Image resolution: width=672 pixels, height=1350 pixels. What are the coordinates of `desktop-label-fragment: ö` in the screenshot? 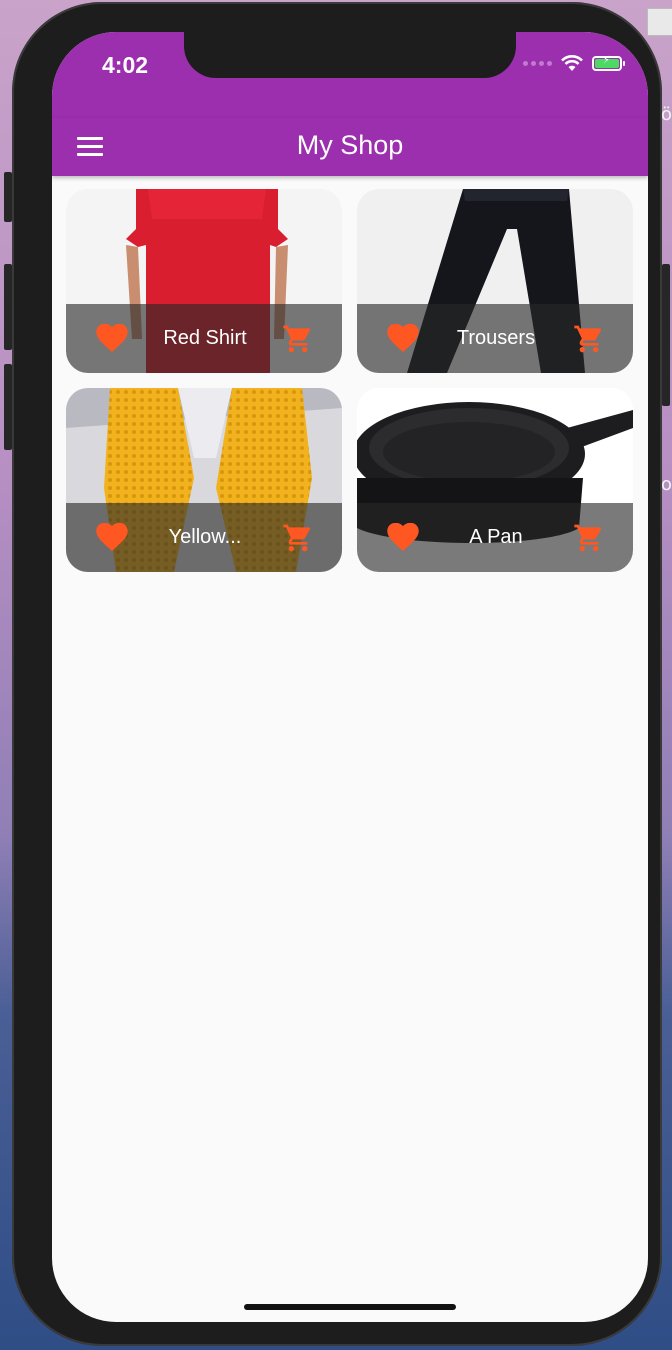 It's located at (666, 114).